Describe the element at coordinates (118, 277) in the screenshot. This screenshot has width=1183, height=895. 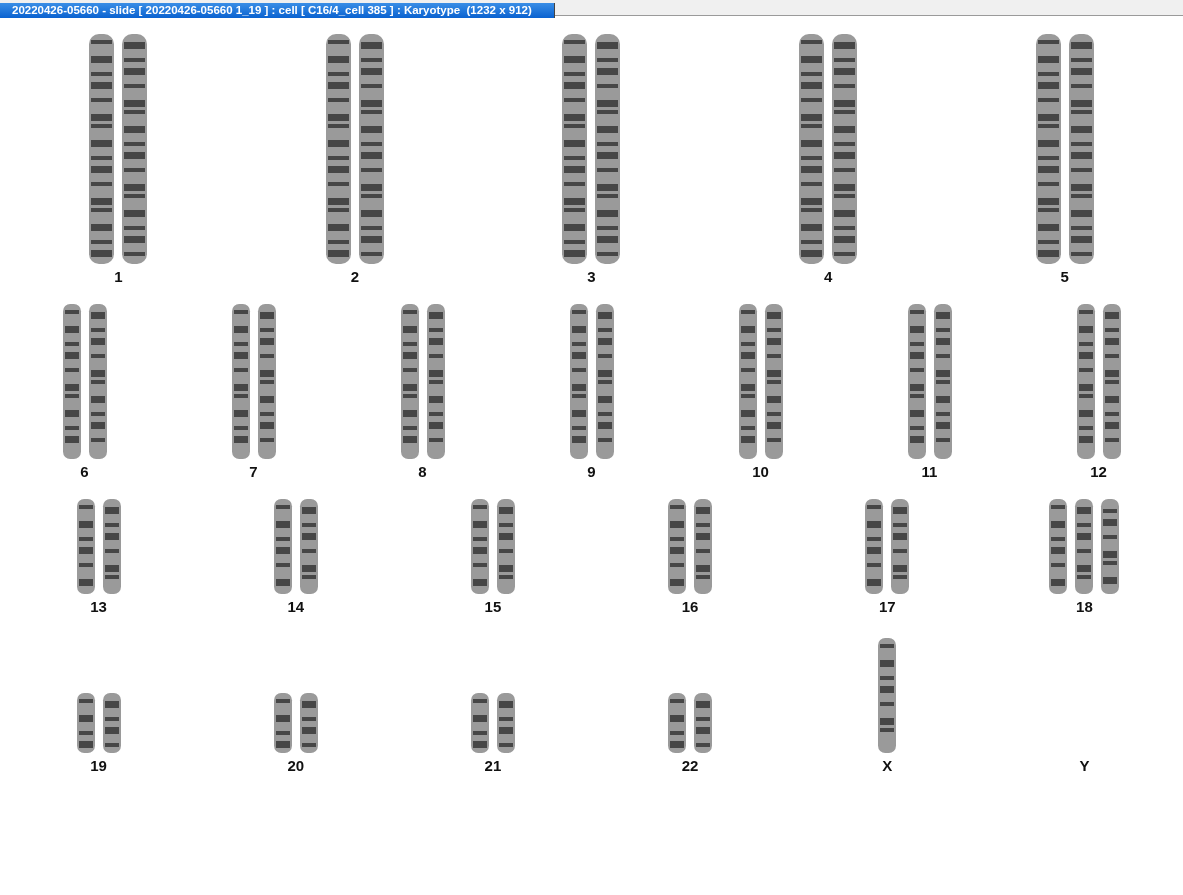
I see `chromosome-label: 1` at that location.